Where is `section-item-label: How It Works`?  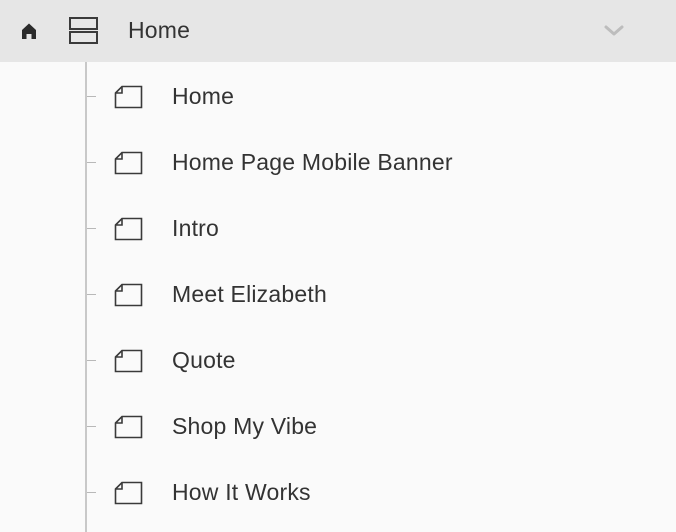 section-item-label: How It Works is located at coordinates (241, 492).